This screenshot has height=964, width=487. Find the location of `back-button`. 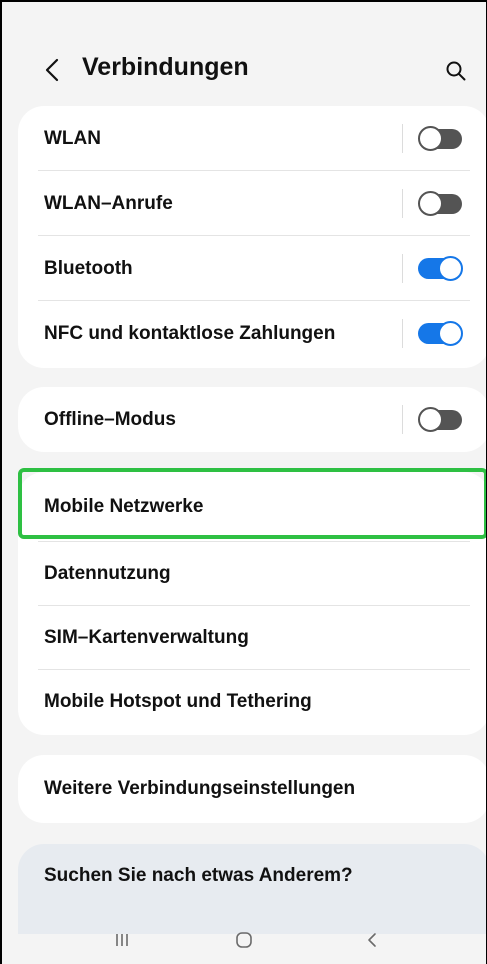

back-button is located at coordinates (52, 70).